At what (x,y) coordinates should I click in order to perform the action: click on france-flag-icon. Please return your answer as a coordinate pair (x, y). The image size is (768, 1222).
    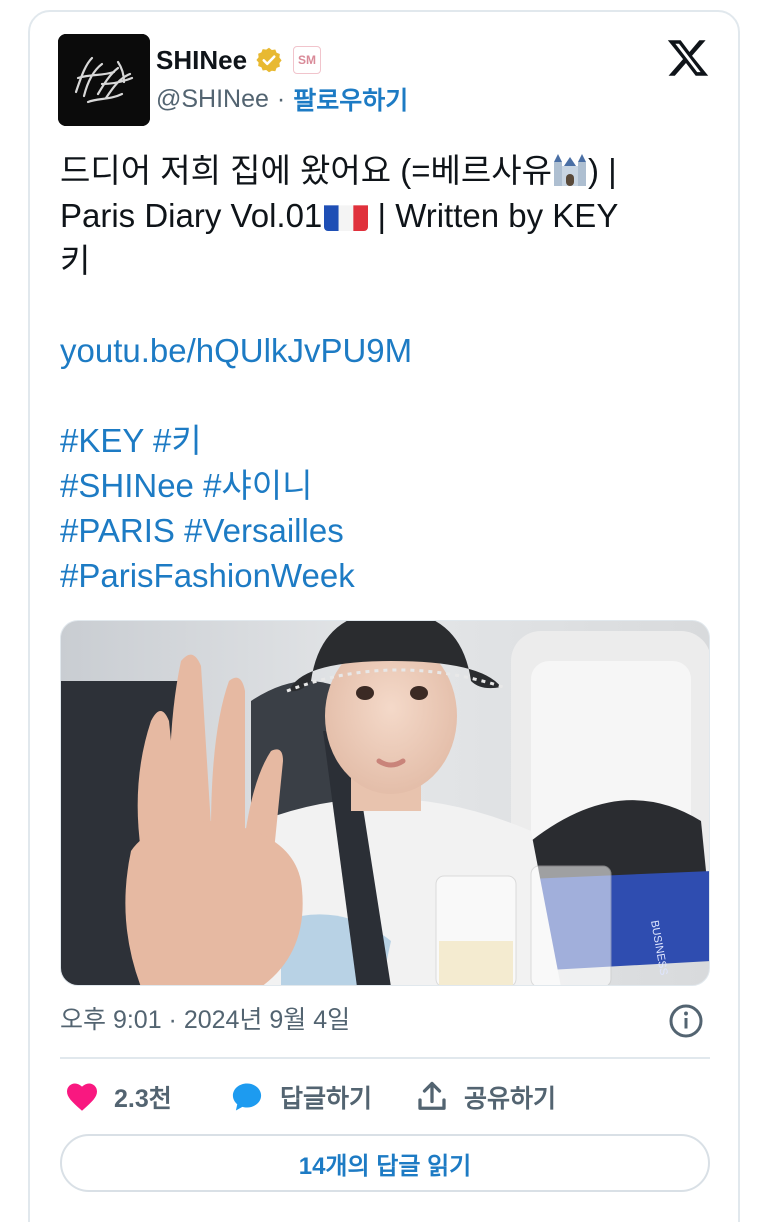
    Looking at the image, I should click on (346, 216).